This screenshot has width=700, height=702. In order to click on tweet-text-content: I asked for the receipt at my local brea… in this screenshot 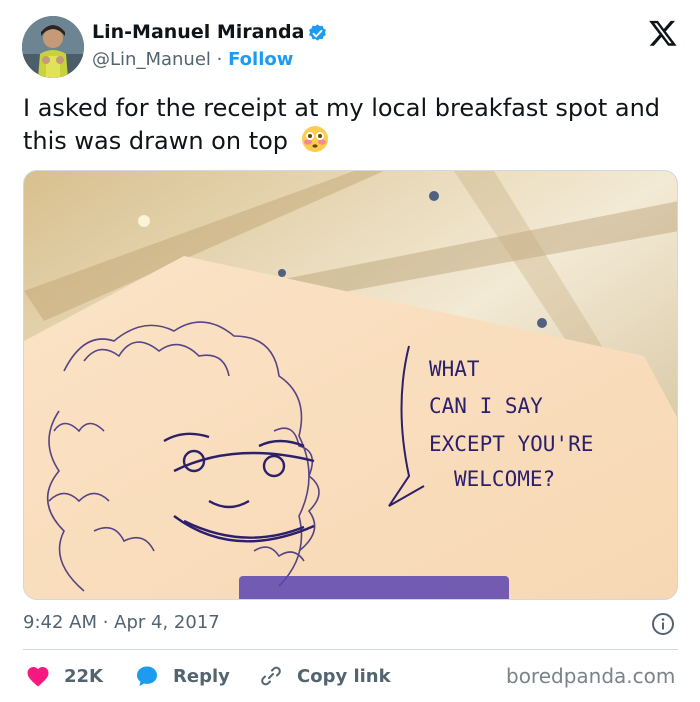, I will do `click(342, 124)`.